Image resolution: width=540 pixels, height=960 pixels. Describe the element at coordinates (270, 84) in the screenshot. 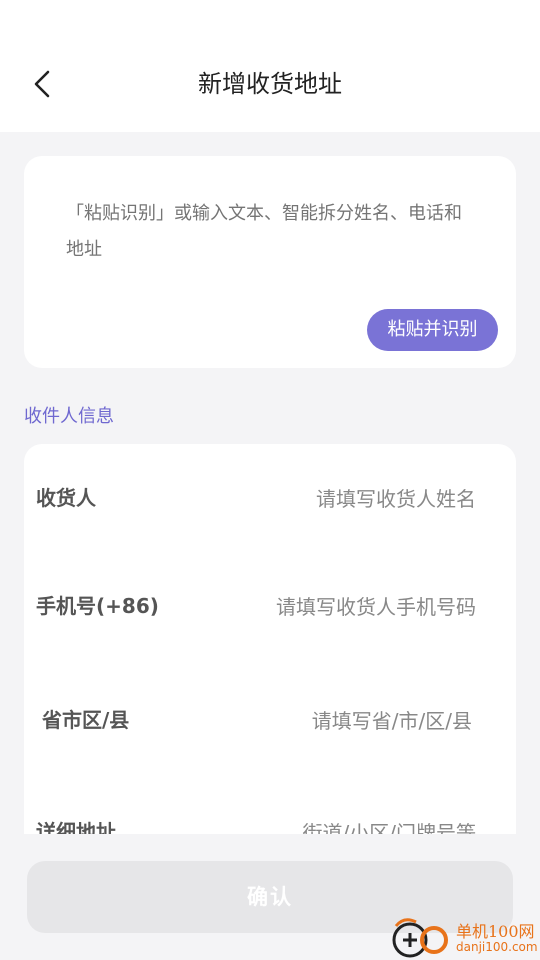

I see `page-title: 新增收货地址` at that location.